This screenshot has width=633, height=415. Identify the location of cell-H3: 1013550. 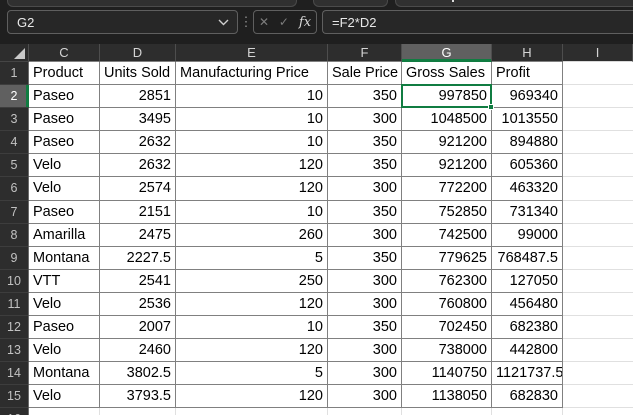
(527, 120).